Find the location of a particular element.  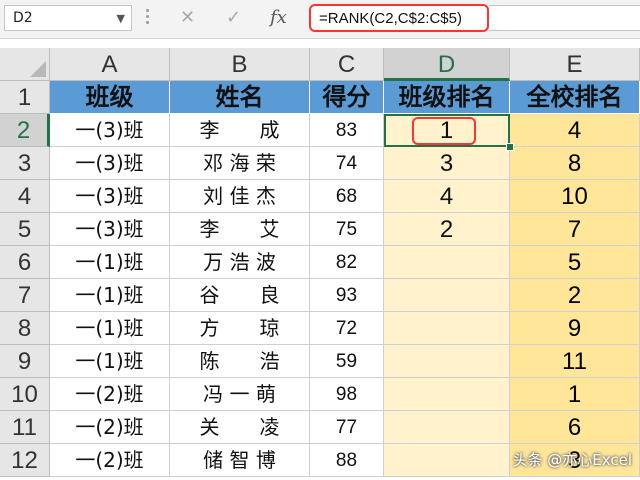

table-cell-score-col: 59 is located at coordinates (347, 361).